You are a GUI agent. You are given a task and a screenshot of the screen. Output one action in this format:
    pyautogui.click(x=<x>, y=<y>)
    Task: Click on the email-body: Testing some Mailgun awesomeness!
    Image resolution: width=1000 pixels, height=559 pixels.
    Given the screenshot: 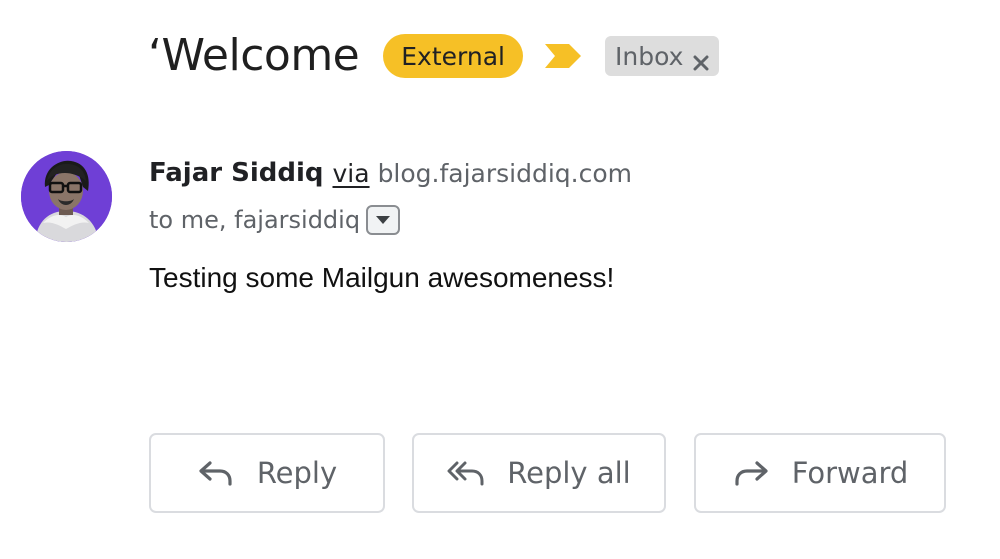 What is the action you would take?
    pyautogui.click(x=382, y=277)
    